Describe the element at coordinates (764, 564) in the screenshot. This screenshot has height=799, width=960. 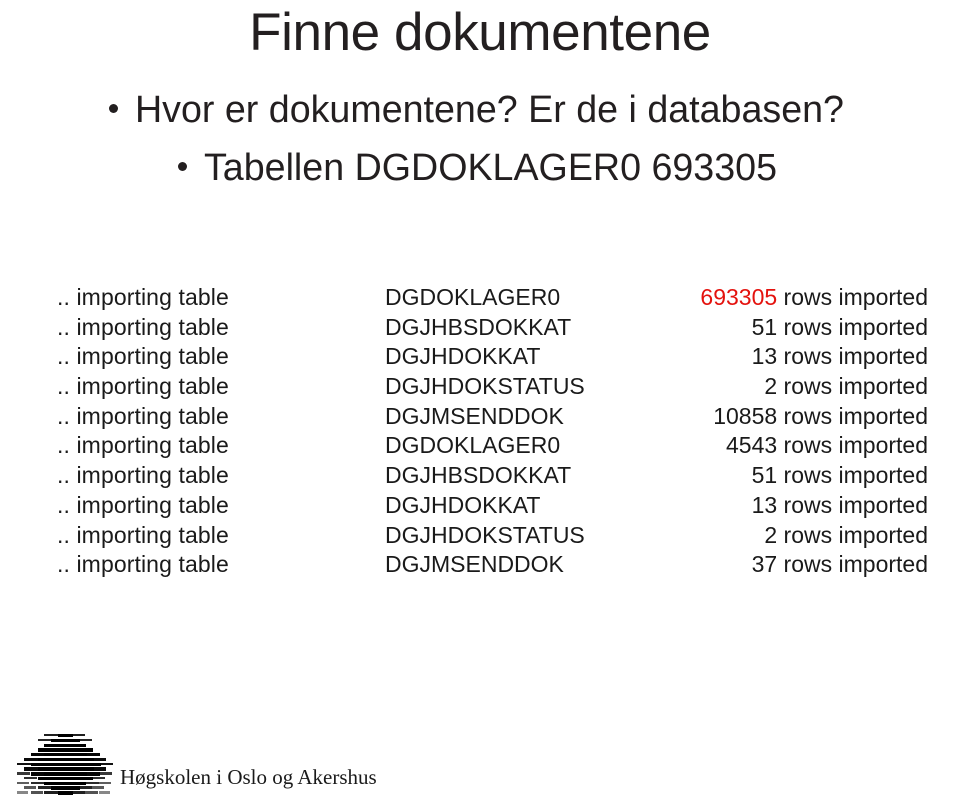
I see `log-row-count-value: 37` at that location.